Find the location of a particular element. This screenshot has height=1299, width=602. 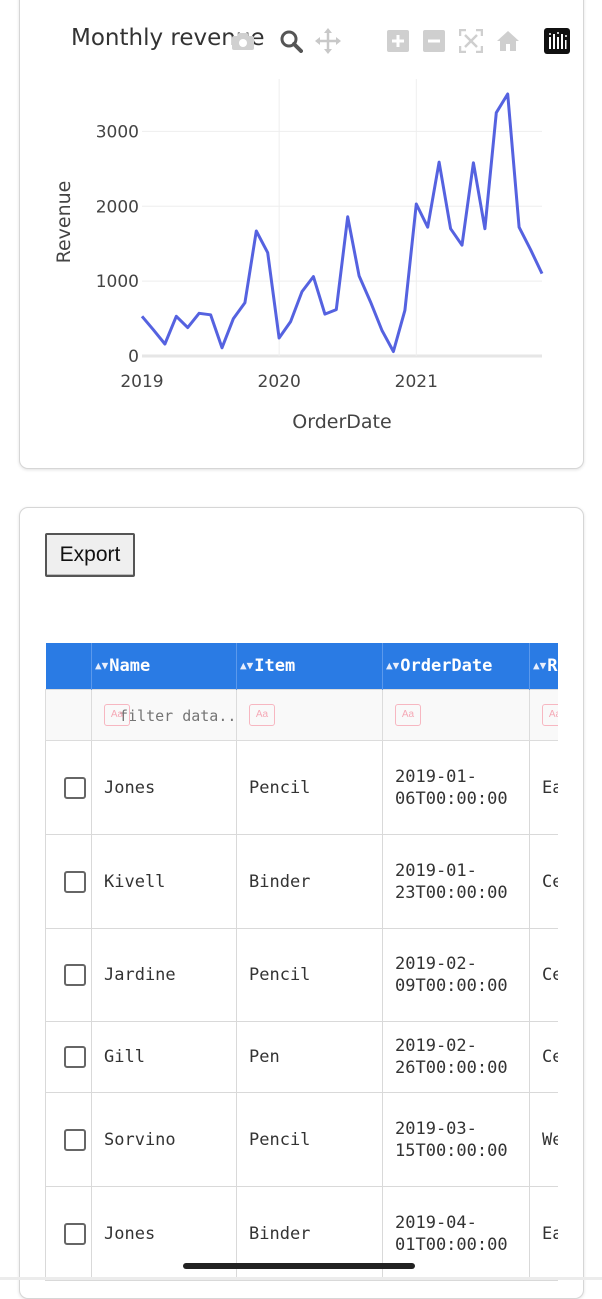

x-tick-label: 2021 is located at coordinates (416, 382).